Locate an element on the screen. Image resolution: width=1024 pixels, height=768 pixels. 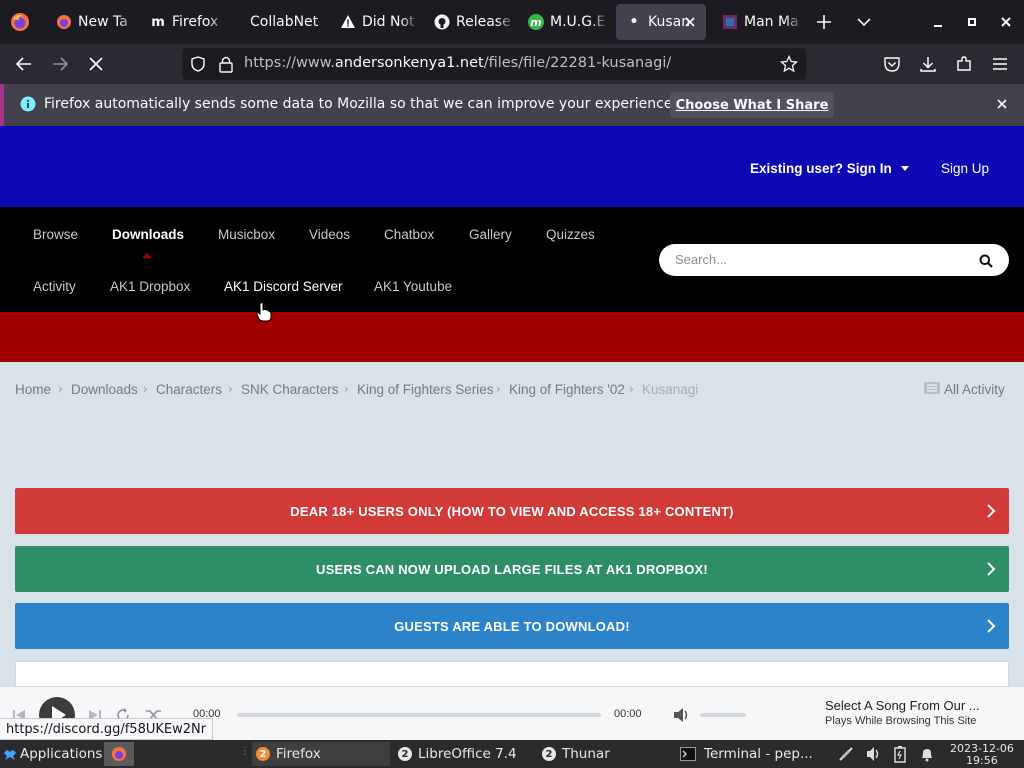
search-icon is located at coordinates (986, 262).